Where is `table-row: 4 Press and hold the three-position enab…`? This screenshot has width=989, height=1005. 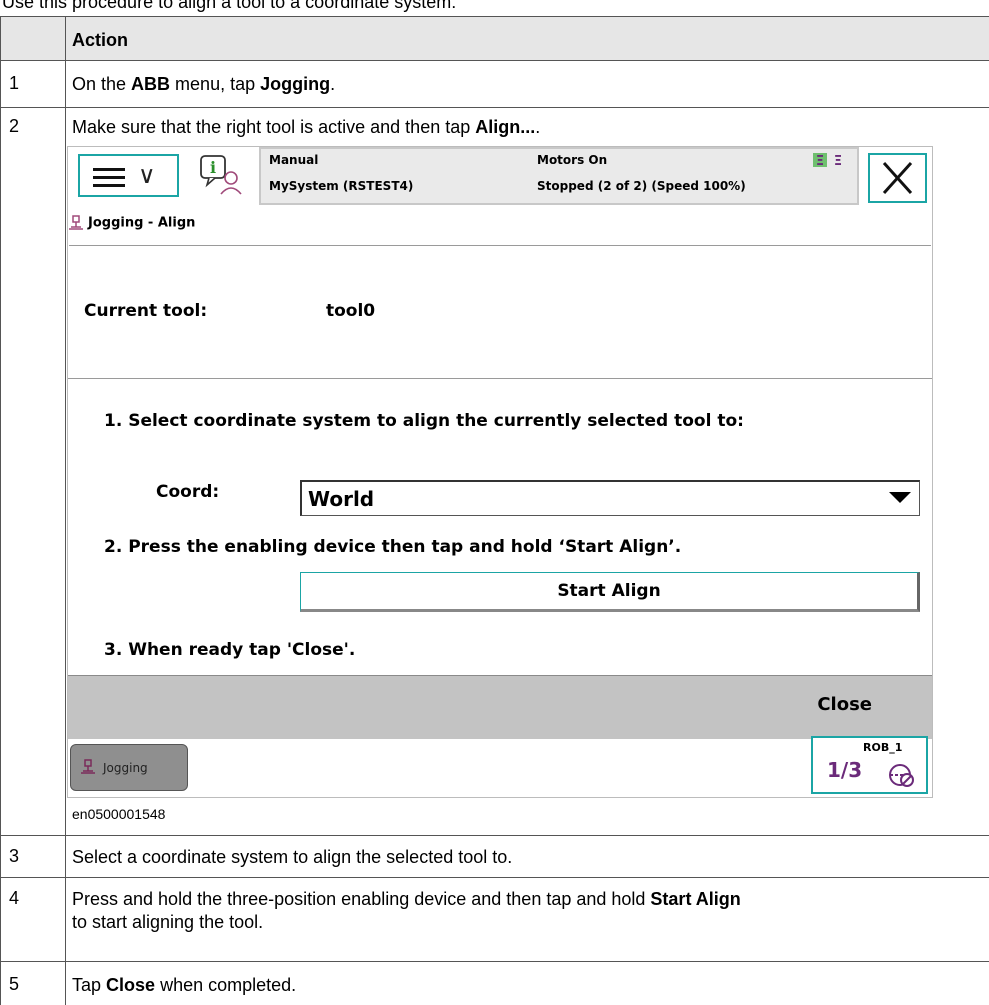 table-row: 4 Press and hold the three-position enab… is located at coordinates (494, 919).